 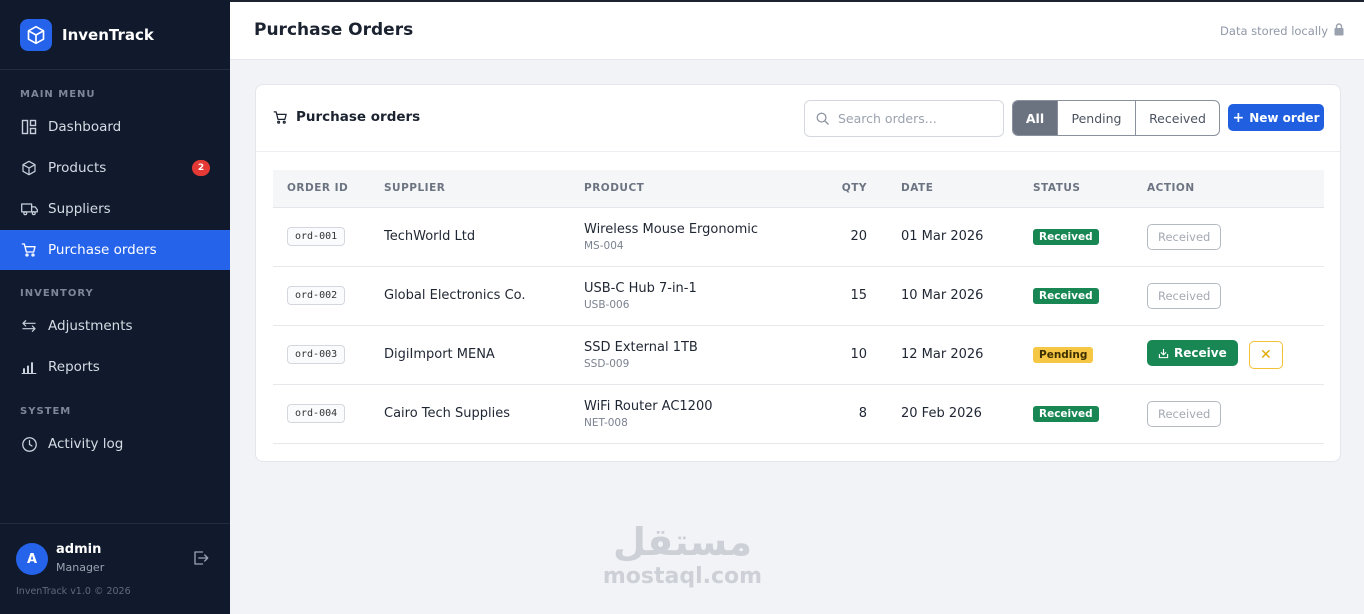 I want to click on col-status: STATUS, so click(x=1090, y=189).